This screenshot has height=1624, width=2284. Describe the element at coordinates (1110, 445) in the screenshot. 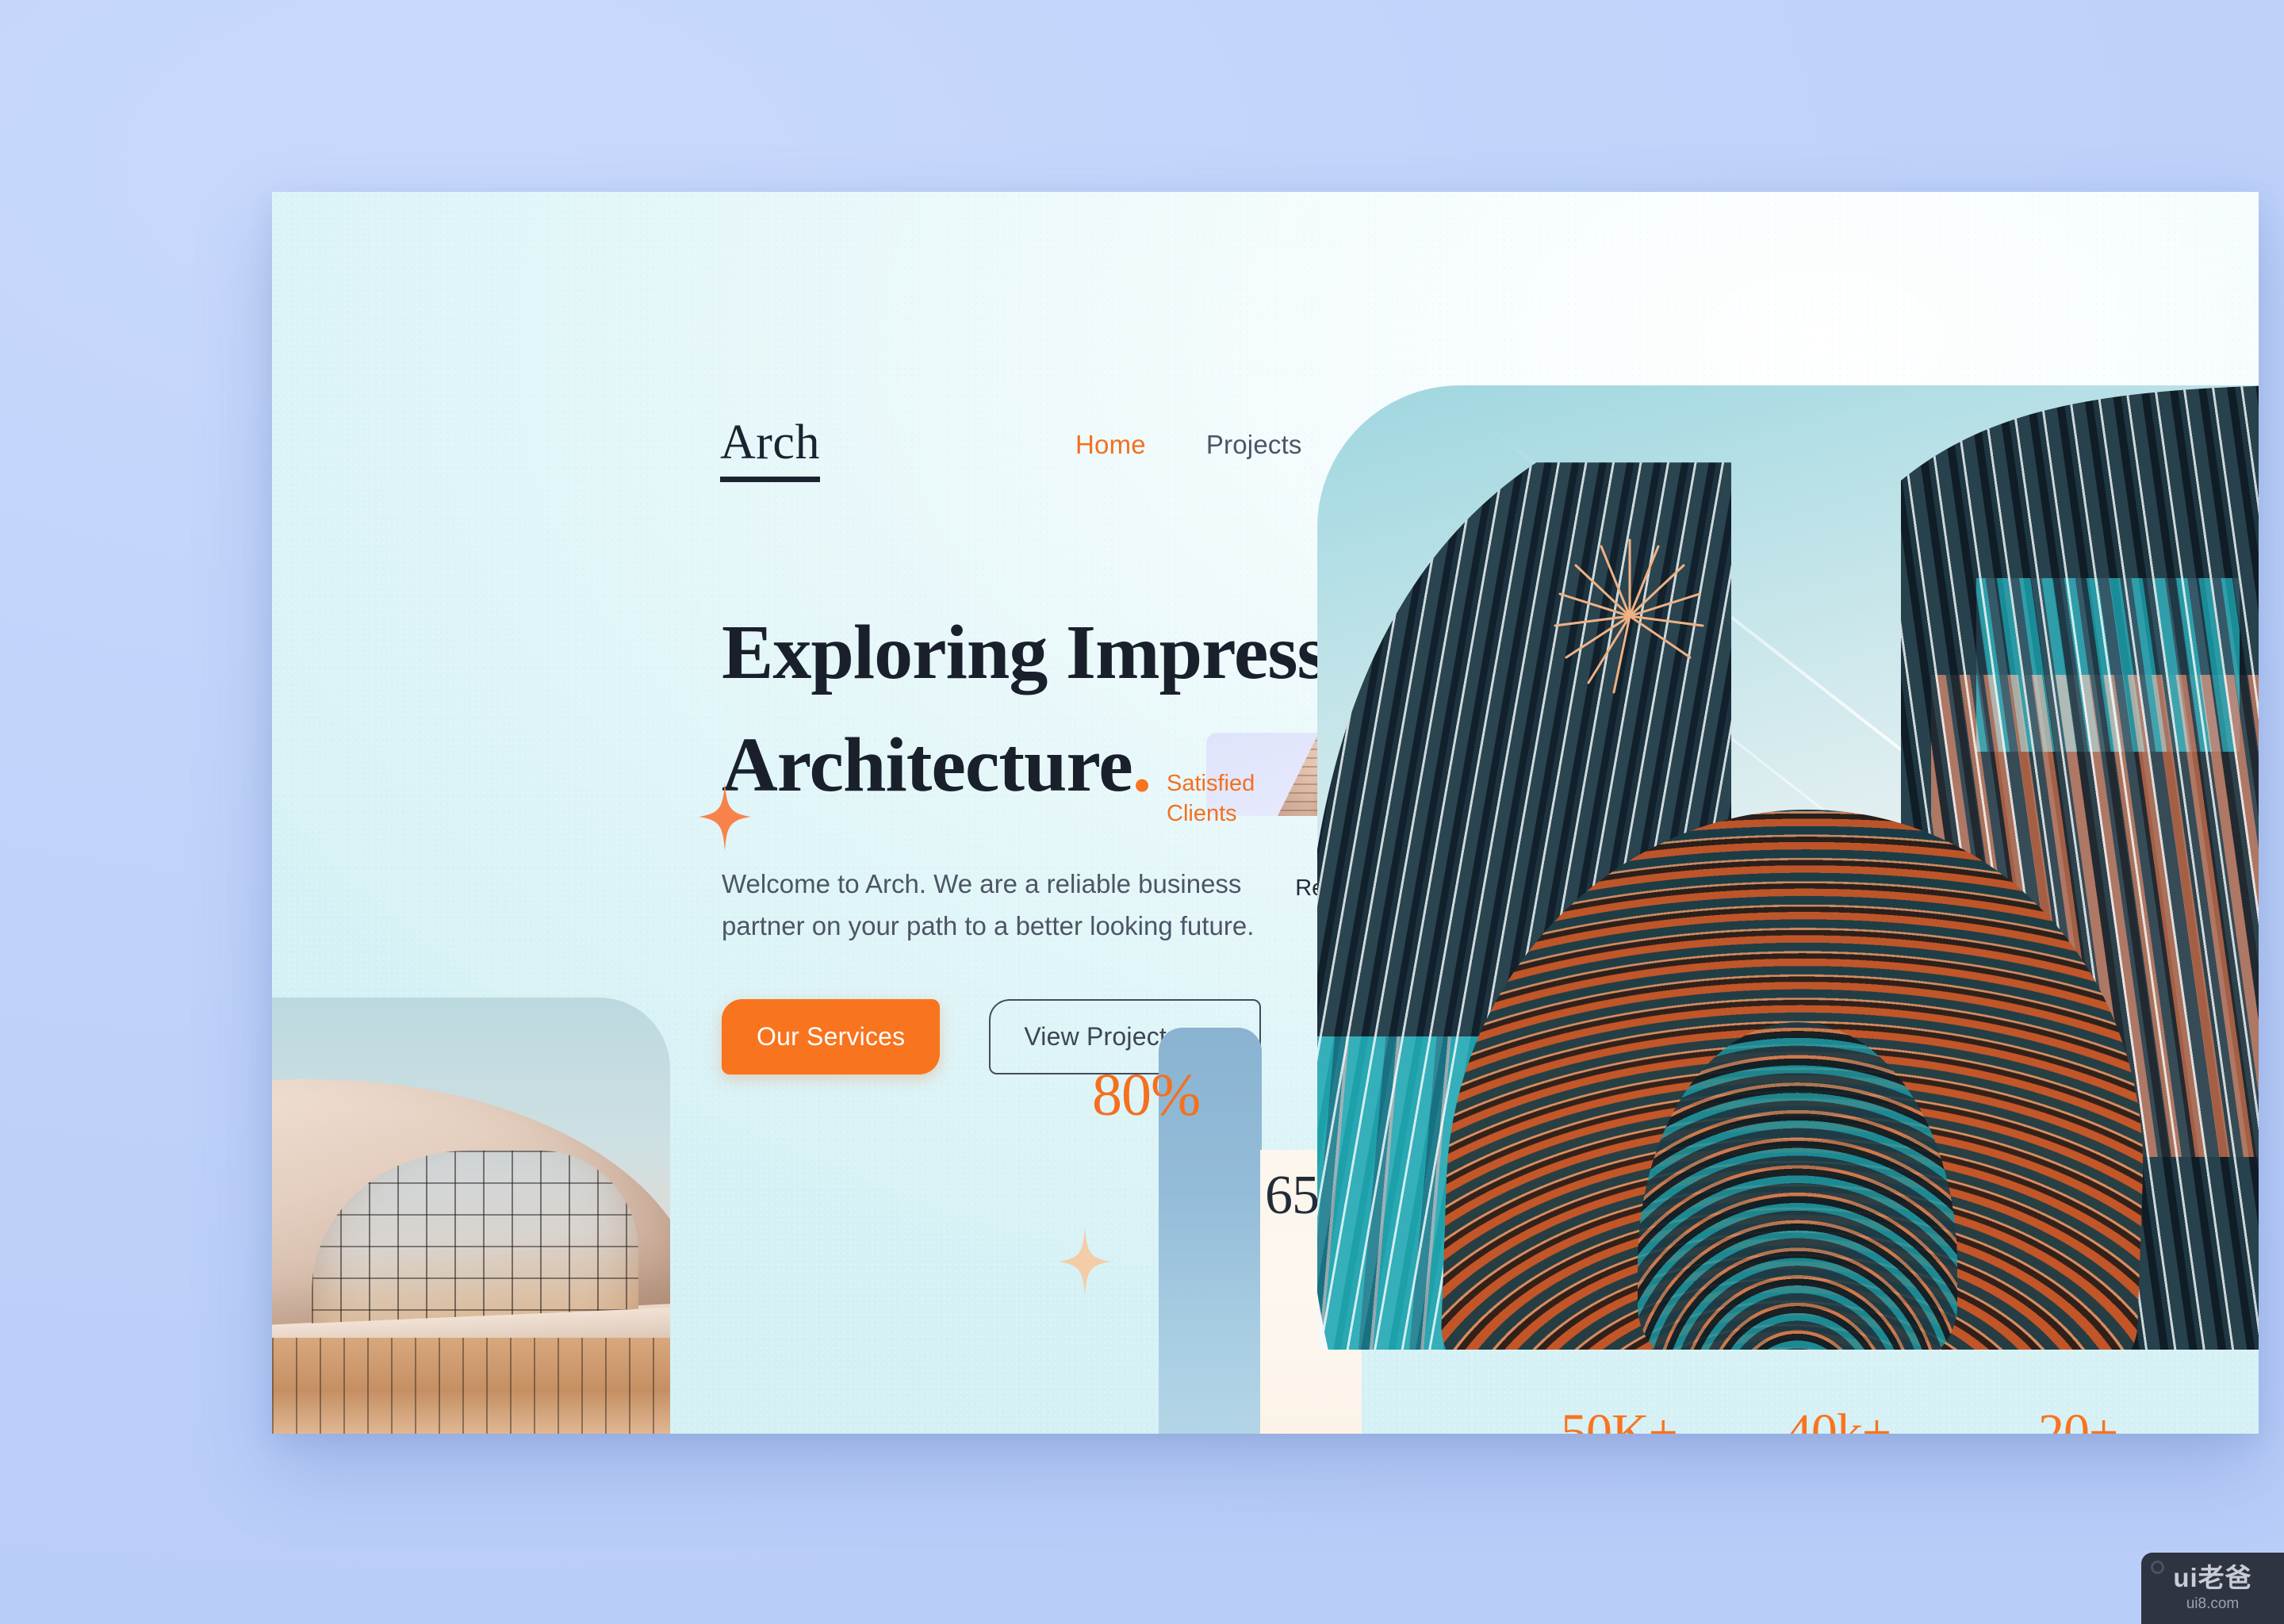

I see `nav-item-home: Home` at that location.